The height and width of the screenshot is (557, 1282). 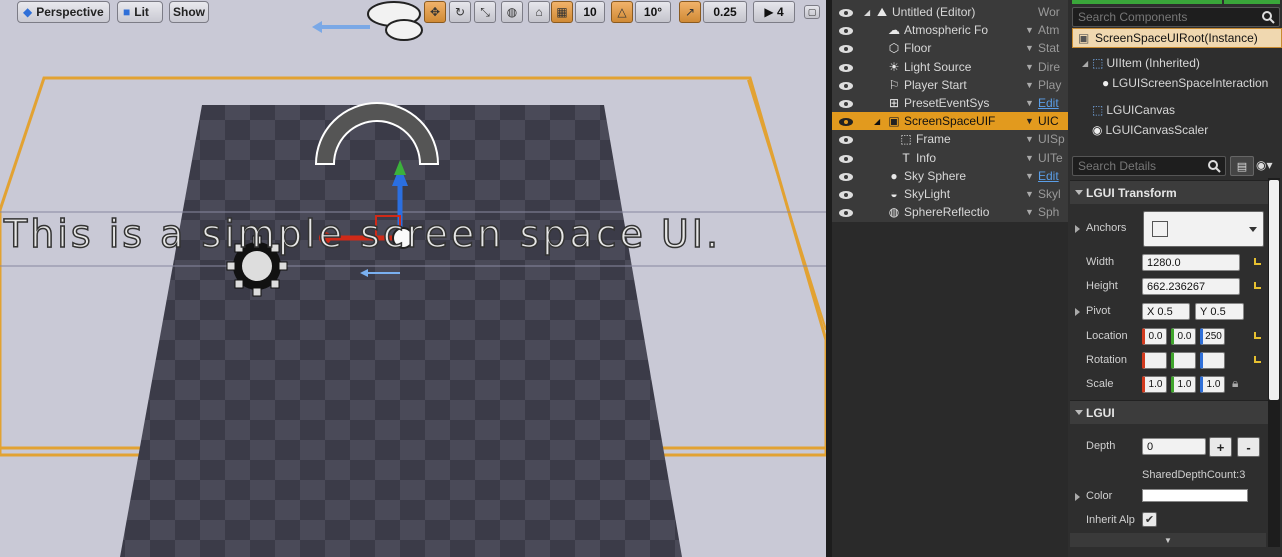 What do you see at coordinates (1183, 336) in the screenshot?
I see `location-y-field: 0.0` at bounding box center [1183, 336].